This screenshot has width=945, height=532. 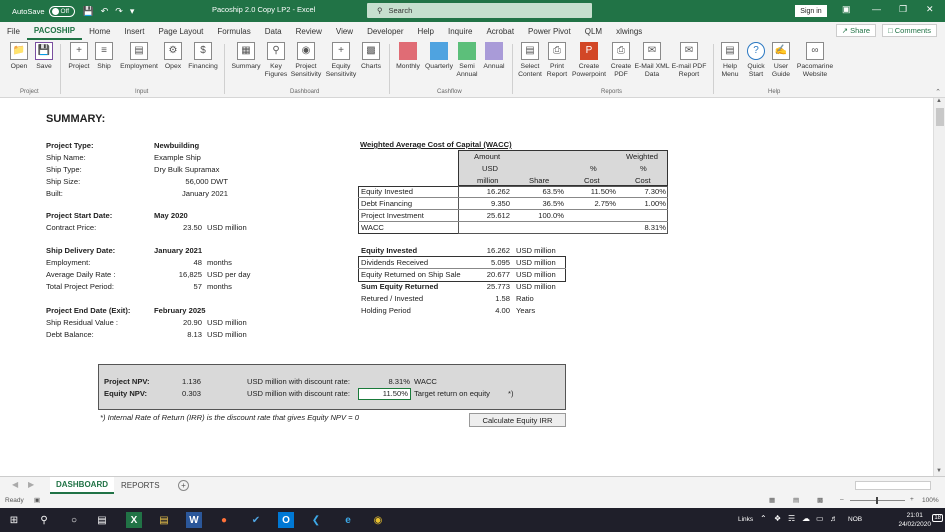 I want to click on scroll-up-icon: ▲, so click(x=939, y=101).